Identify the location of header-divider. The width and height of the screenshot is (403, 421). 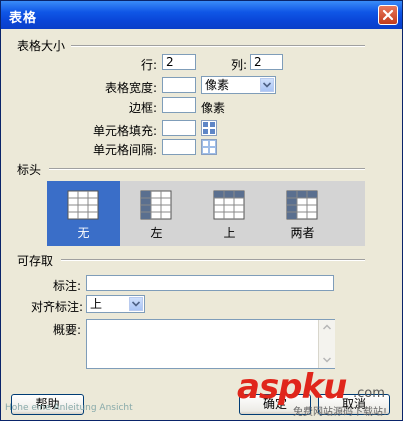
(207, 169).